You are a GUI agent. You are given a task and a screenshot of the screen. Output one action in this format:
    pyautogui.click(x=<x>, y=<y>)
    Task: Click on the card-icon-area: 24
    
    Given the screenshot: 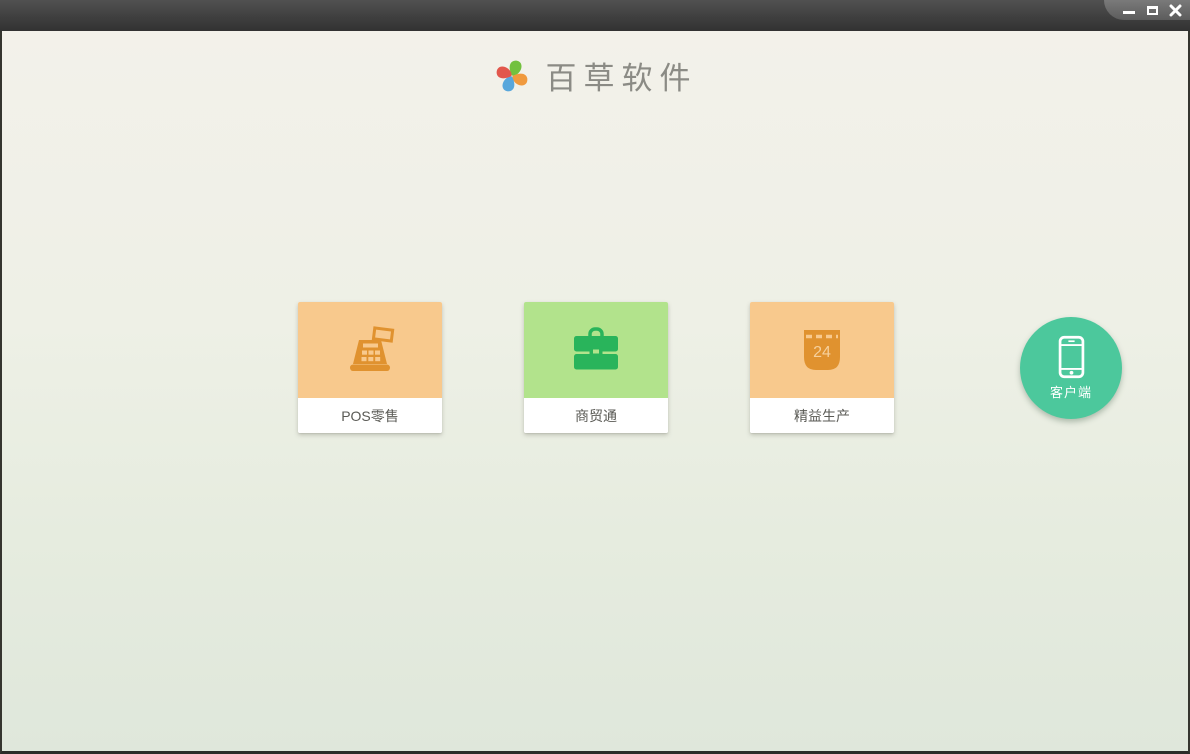 What is the action you would take?
    pyautogui.click(x=822, y=350)
    